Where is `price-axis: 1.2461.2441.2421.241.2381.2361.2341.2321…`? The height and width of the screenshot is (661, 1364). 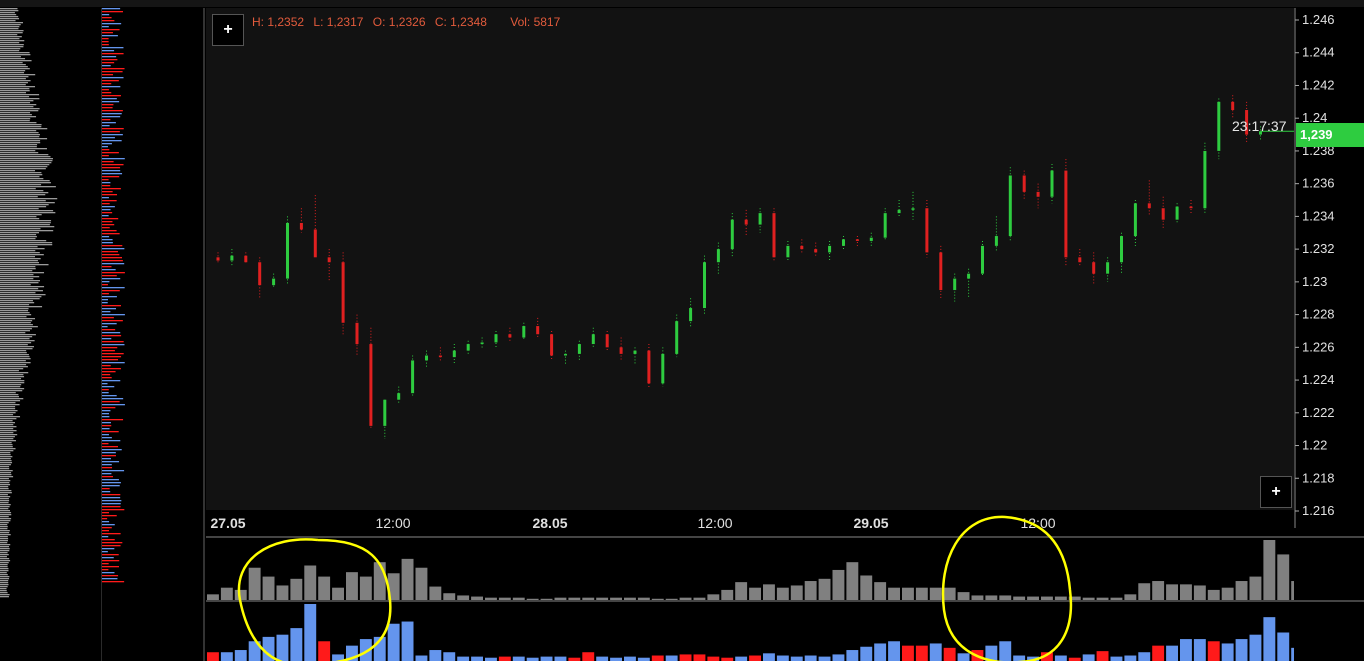
price-axis: 1.2461.2441.2421.241.2381.2361.2341.2321… is located at coordinates (1329, 268).